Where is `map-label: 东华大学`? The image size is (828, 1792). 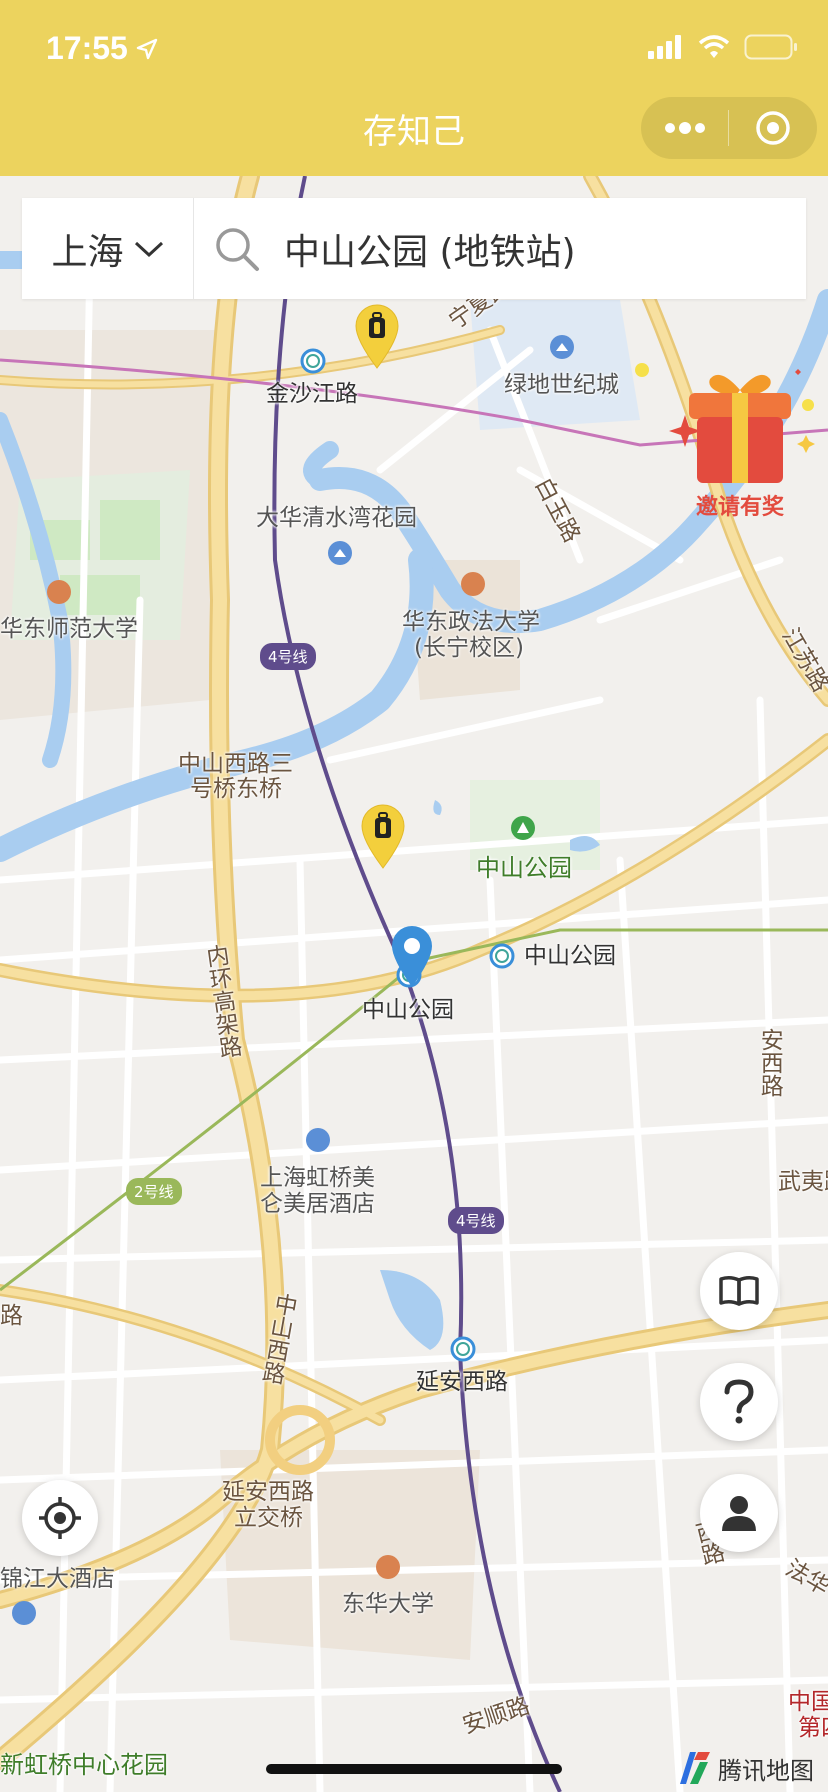
map-label: 东华大学 is located at coordinates (388, 1604).